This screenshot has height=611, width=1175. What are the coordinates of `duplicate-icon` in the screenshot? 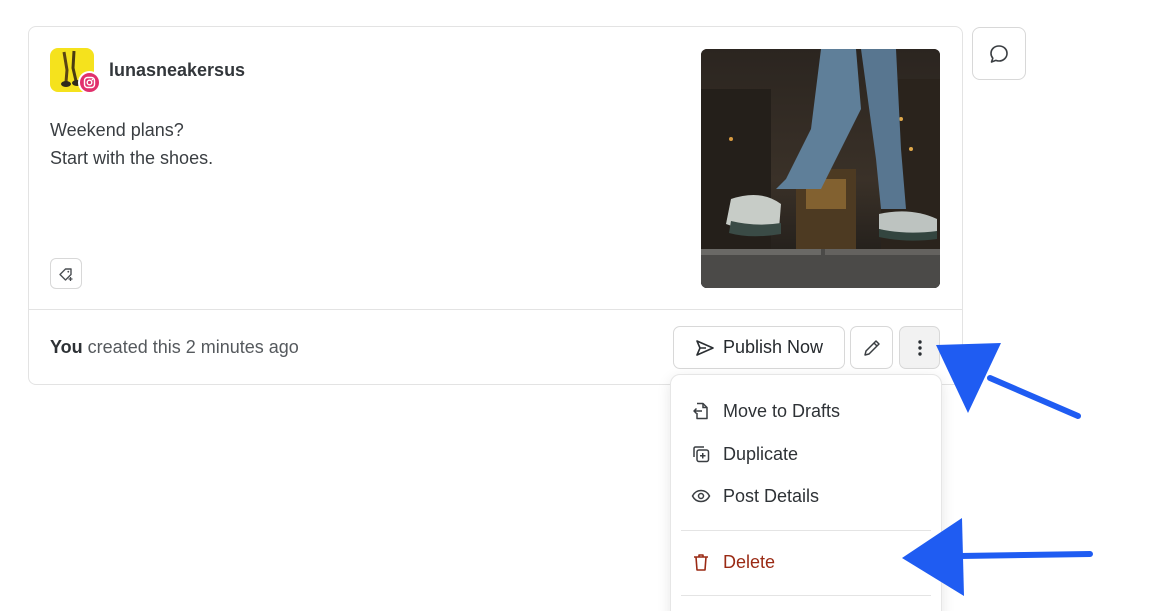 It's located at (701, 454).